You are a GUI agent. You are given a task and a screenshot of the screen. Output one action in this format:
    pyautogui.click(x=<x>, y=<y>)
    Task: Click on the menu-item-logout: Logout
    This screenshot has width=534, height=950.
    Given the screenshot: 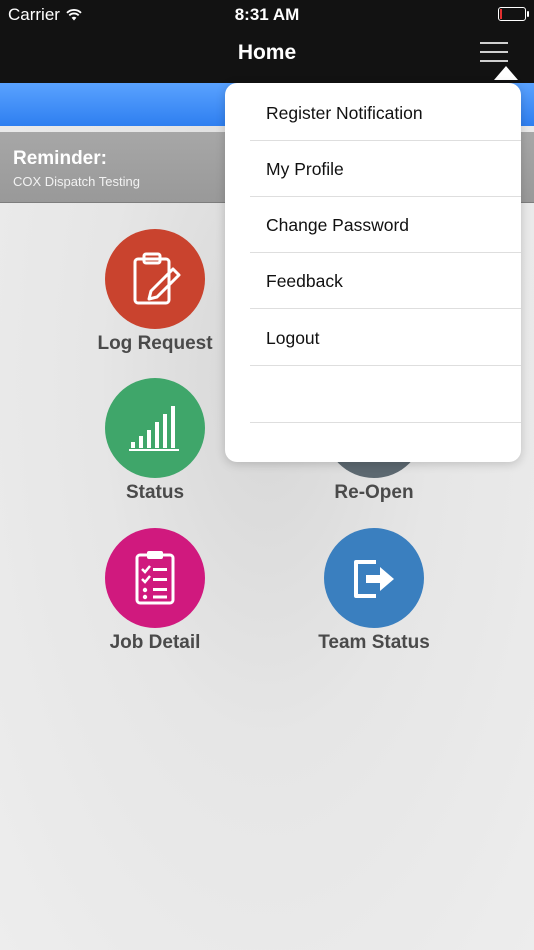 What is the action you would take?
    pyautogui.click(x=385, y=338)
    